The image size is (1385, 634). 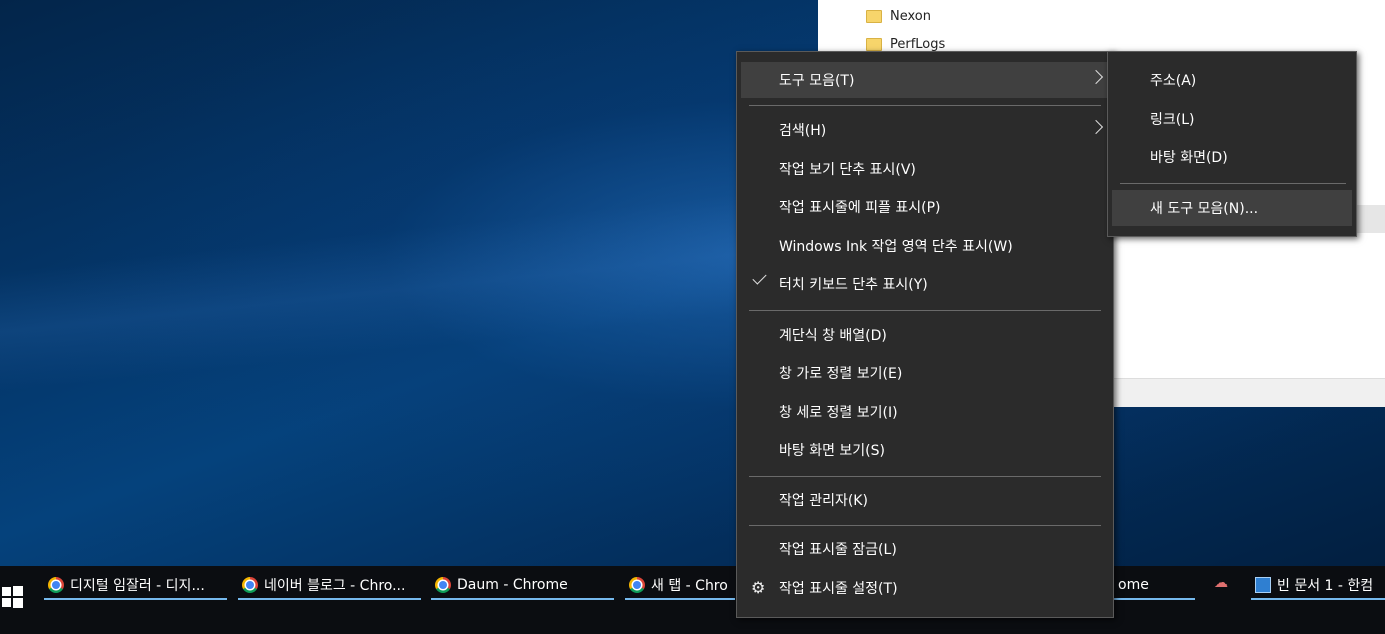 I want to click on submenu-item-address: 주소(A), so click(x=1232, y=80).